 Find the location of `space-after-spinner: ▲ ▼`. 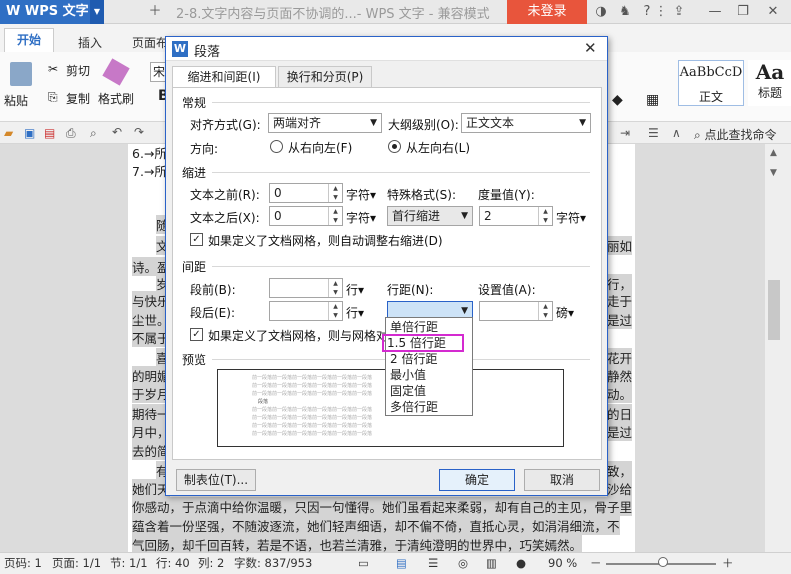

space-after-spinner: ▲ ▼ is located at coordinates (306, 311).